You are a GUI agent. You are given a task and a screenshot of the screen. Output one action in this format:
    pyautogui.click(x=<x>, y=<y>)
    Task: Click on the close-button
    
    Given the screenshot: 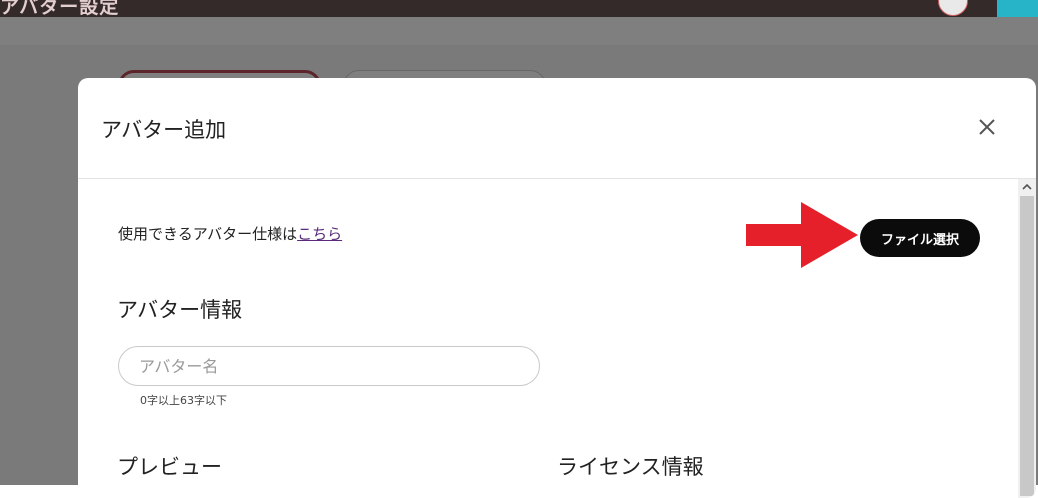 What is the action you would take?
    pyautogui.click(x=987, y=127)
    